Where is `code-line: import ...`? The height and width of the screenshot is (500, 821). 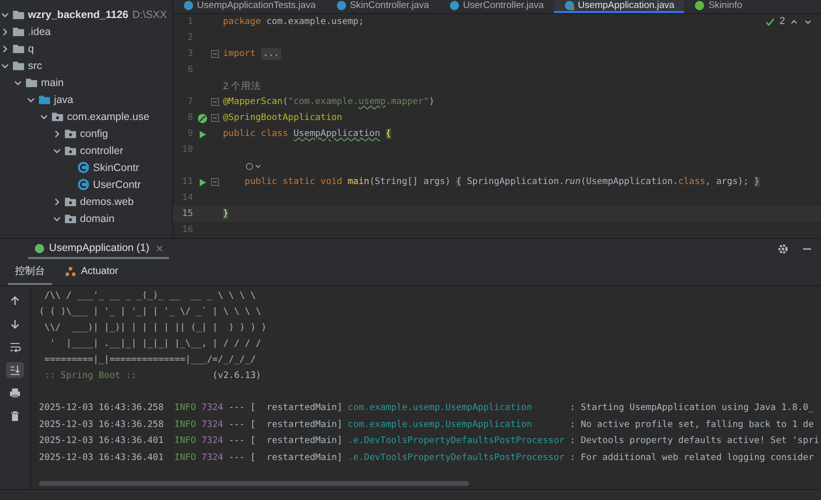 code-line: import ... is located at coordinates (252, 54).